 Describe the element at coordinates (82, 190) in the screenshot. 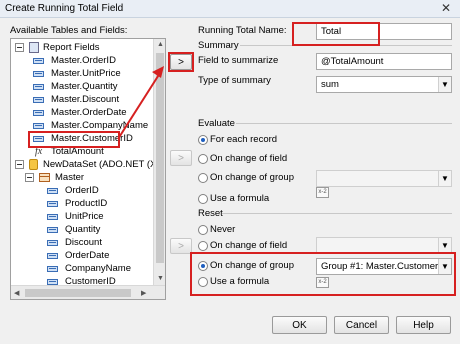

I see `tree-item-label: OrderID` at that location.